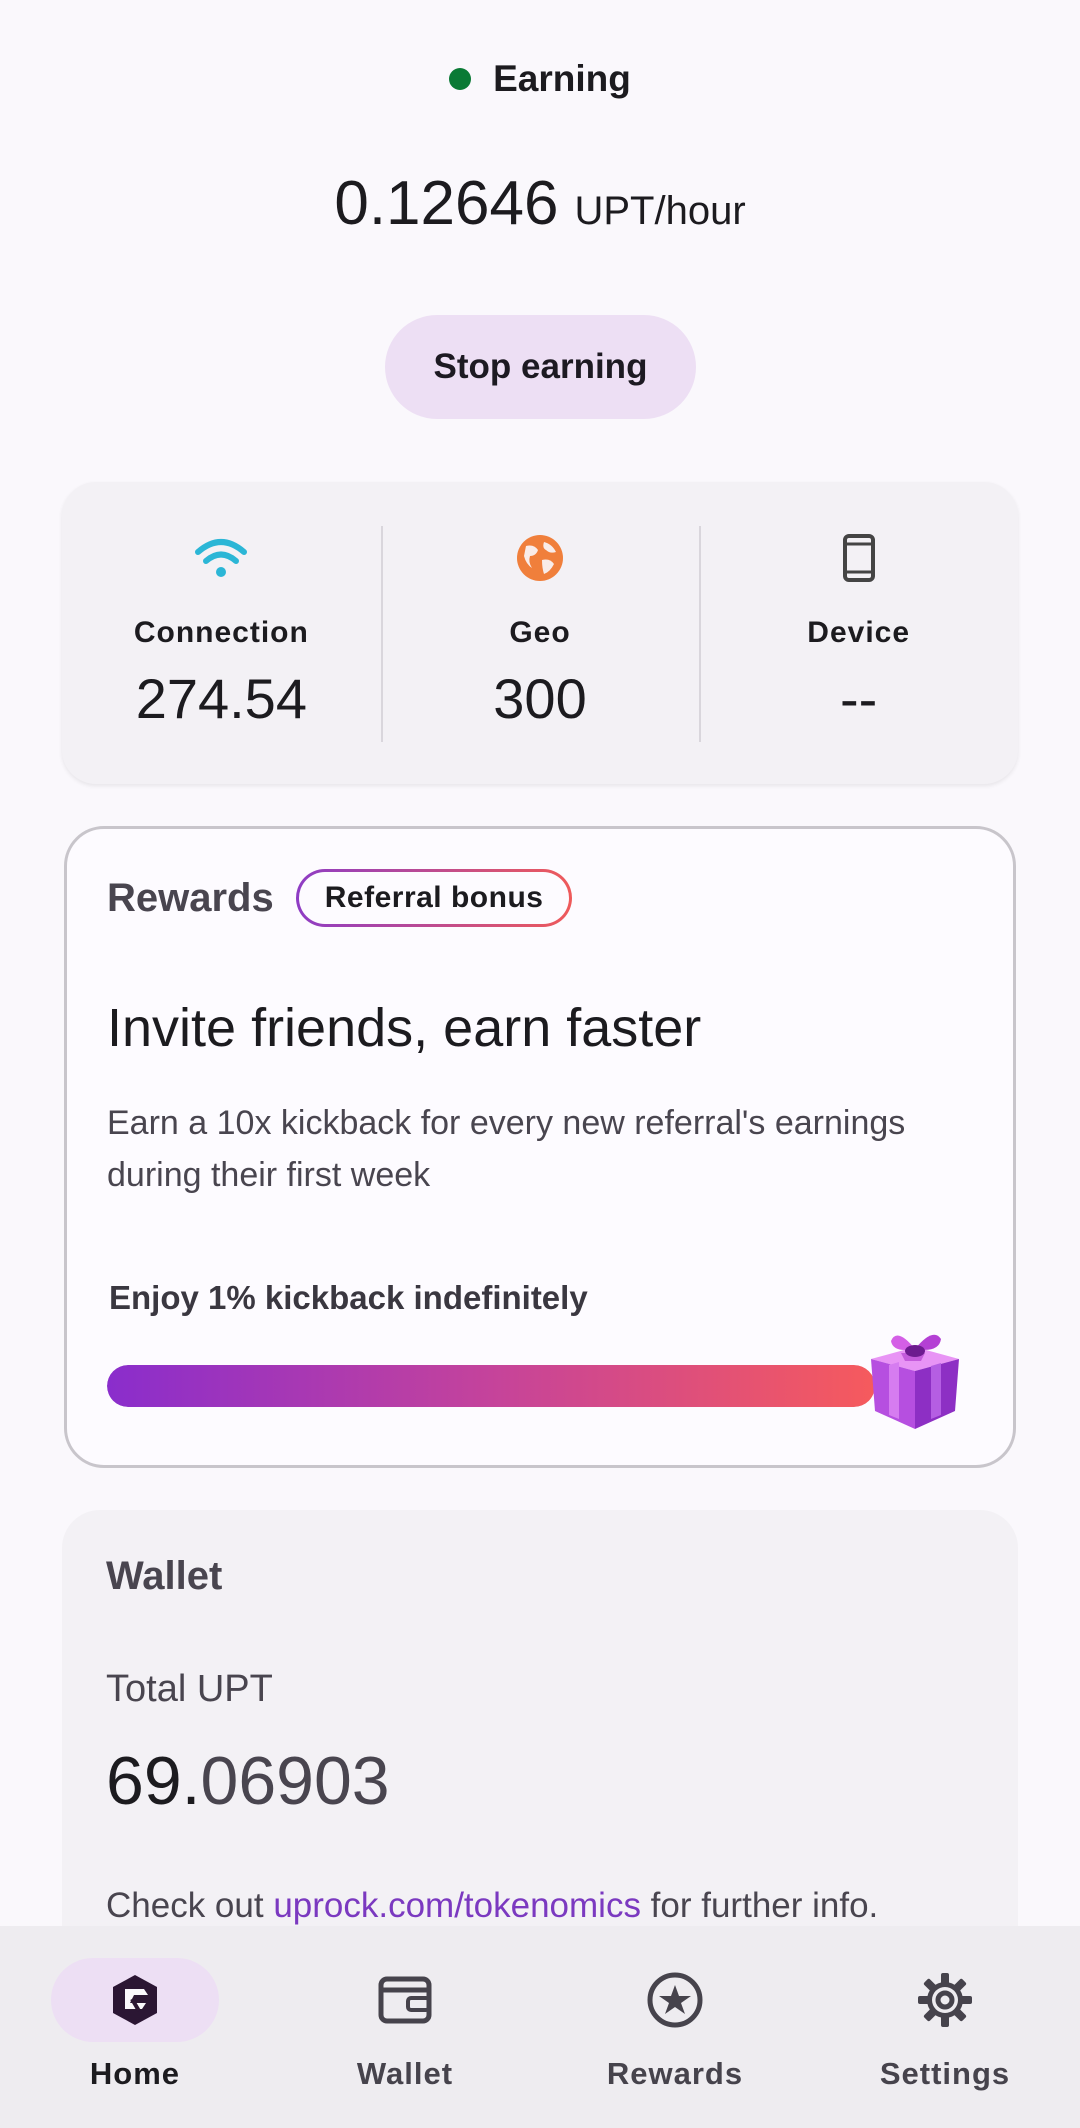 The image size is (1080, 2128). Describe the element at coordinates (221, 558) in the screenshot. I see `wifi-icon` at that location.